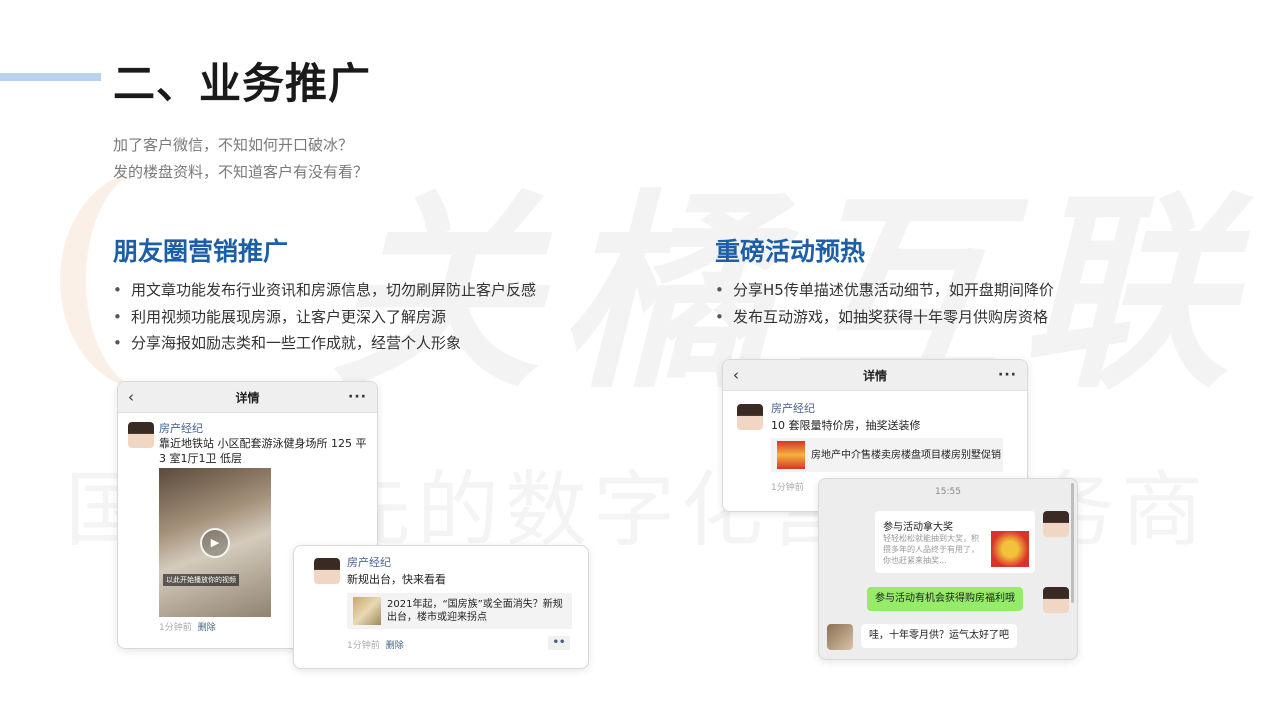 Image resolution: width=1280 pixels, height=720 pixels. I want to click on play-icon: ▶, so click(215, 543).